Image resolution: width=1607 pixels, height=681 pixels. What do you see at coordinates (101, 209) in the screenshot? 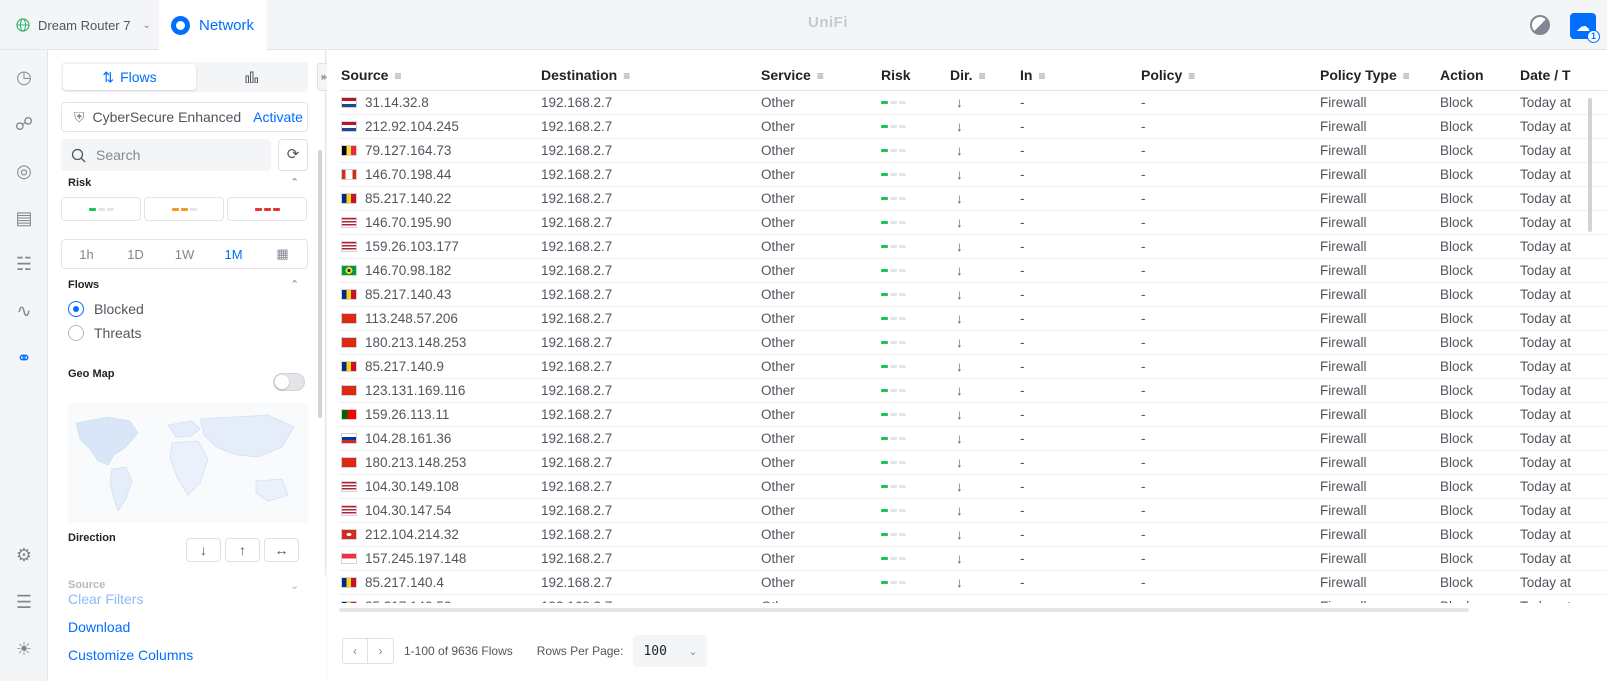
I see `risk-low-filter` at bounding box center [101, 209].